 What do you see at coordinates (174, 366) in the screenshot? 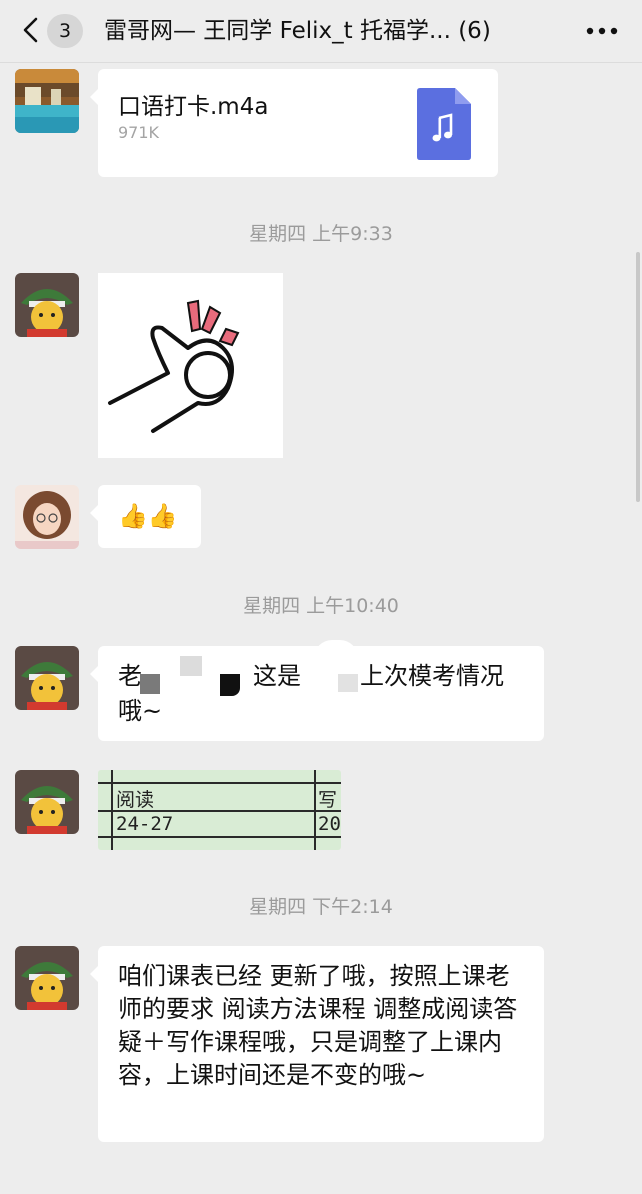
I see `clap-sticker-drawing` at bounding box center [174, 366].